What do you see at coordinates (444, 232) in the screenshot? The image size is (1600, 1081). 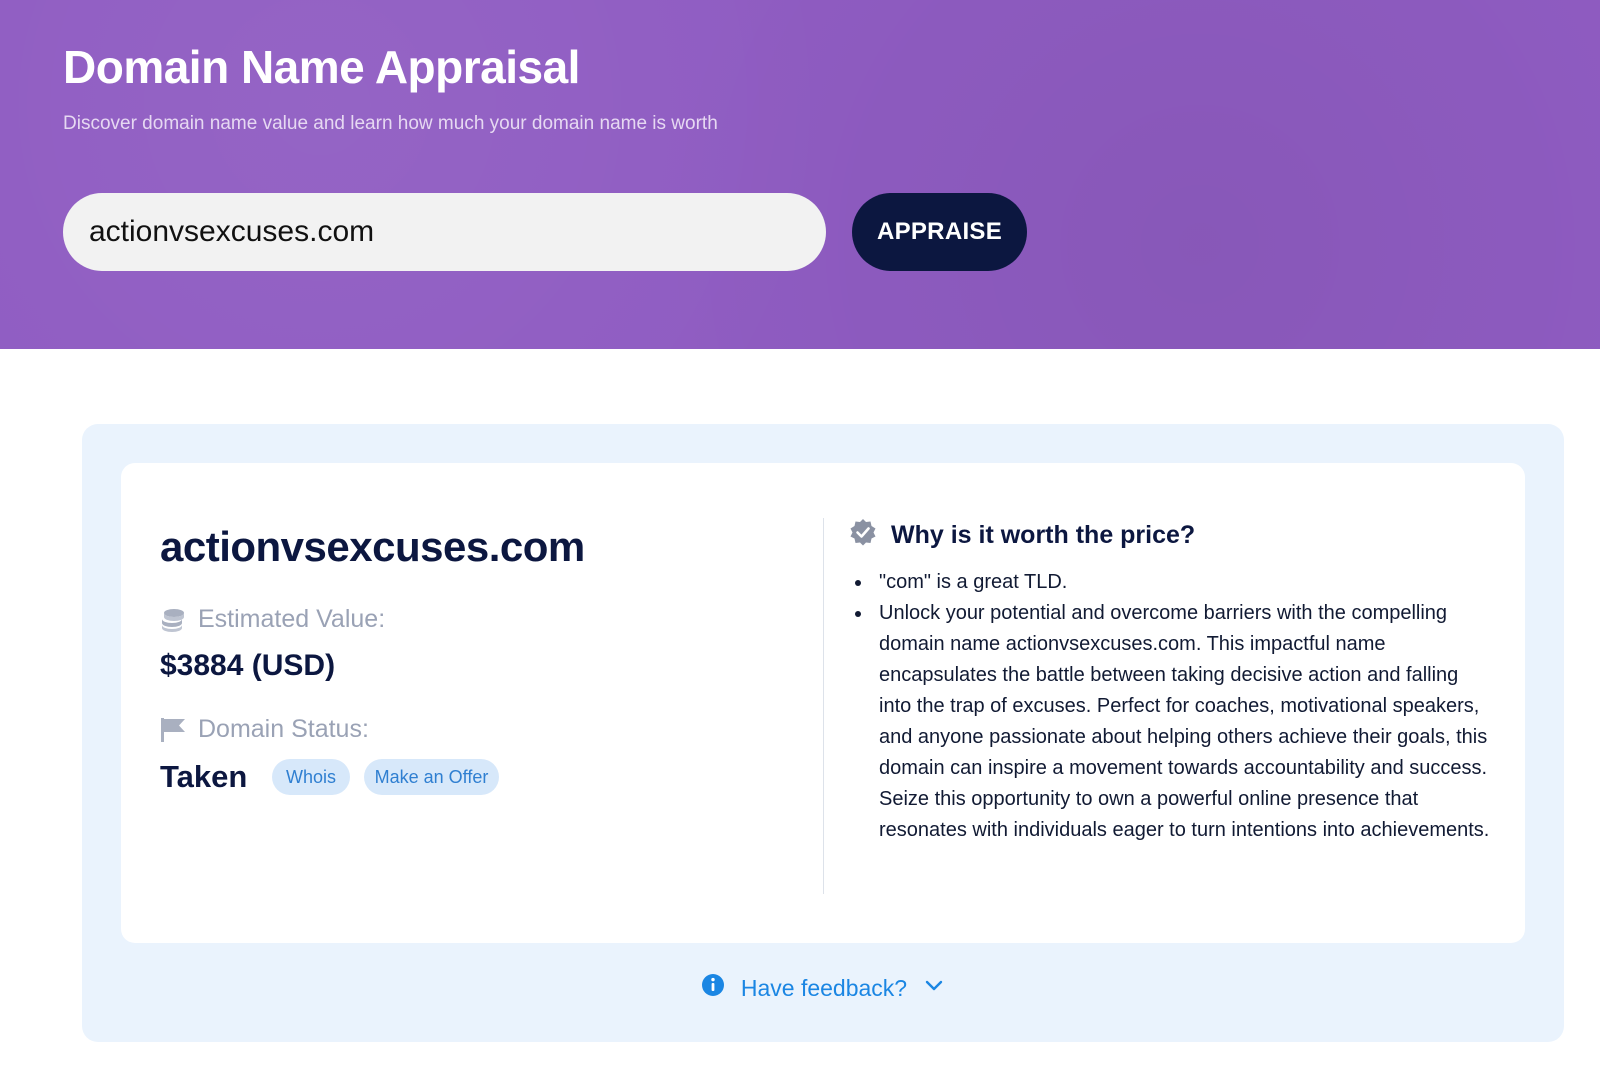 I see `domain-search-input` at bounding box center [444, 232].